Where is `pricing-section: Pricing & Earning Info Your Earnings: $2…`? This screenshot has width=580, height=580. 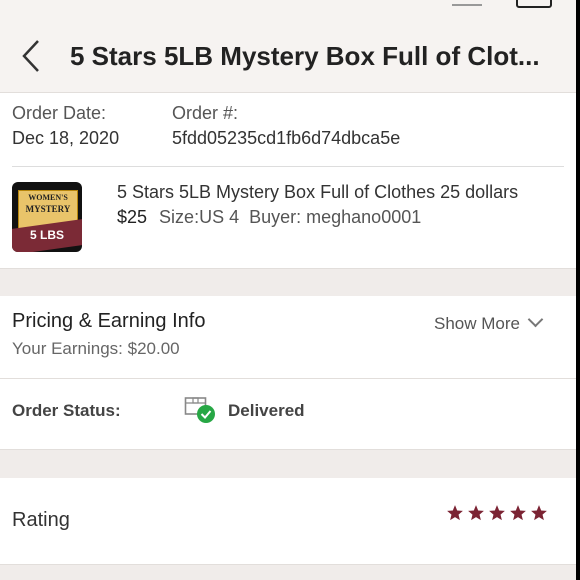 pricing-section: Pricing & Earning Info Your Earnings: $2… is located at coordinates (288, 337).